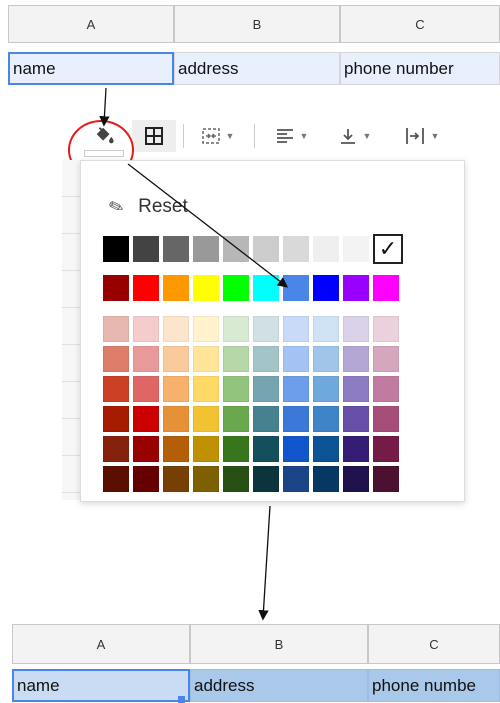 The width and height of the screenshot is (500, 703). Describe the element at coordinates (434, 644) in the screenshot. I see `column-header-c: C` at that location.